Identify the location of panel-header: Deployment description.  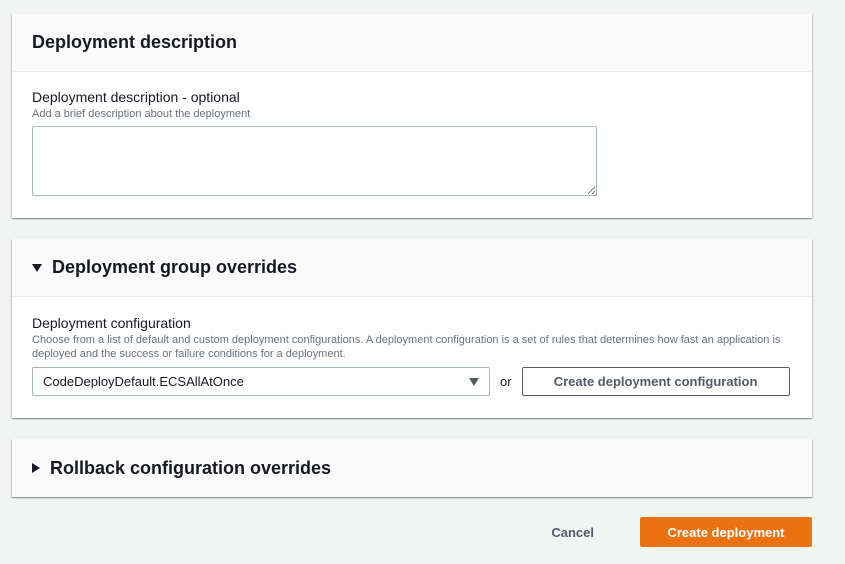
(412, 43).